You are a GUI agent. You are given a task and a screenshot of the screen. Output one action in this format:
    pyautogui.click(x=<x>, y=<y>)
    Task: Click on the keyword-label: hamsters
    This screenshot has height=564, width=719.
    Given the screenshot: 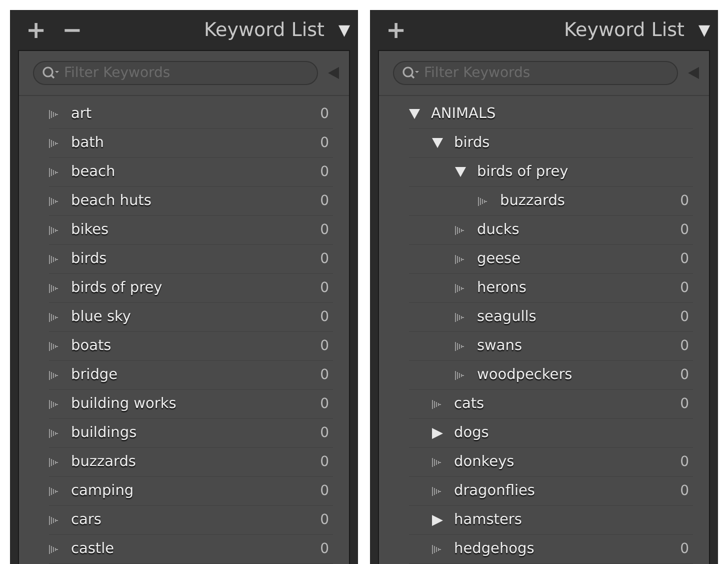 What is the action you would take?
    pyautogui.click(x=488, y=520)
    